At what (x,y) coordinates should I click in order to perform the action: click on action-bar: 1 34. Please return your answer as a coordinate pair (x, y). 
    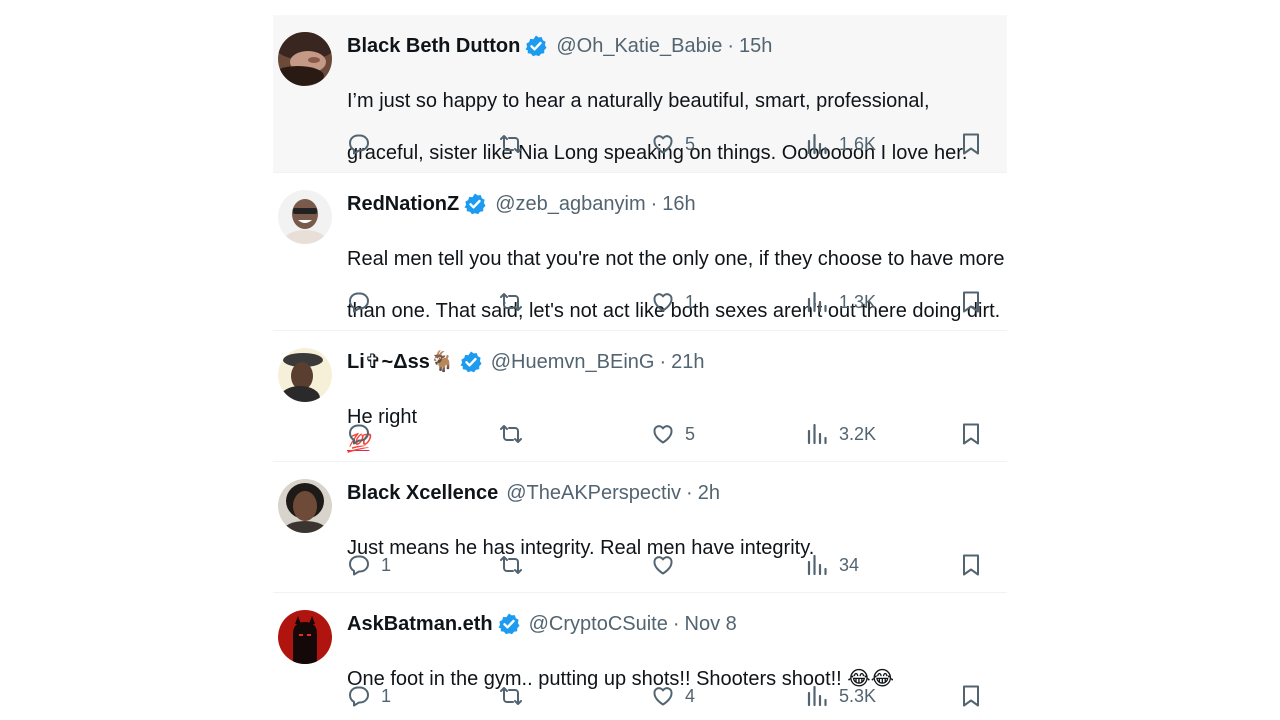
    Looking at the image, I should click on (677, 565).